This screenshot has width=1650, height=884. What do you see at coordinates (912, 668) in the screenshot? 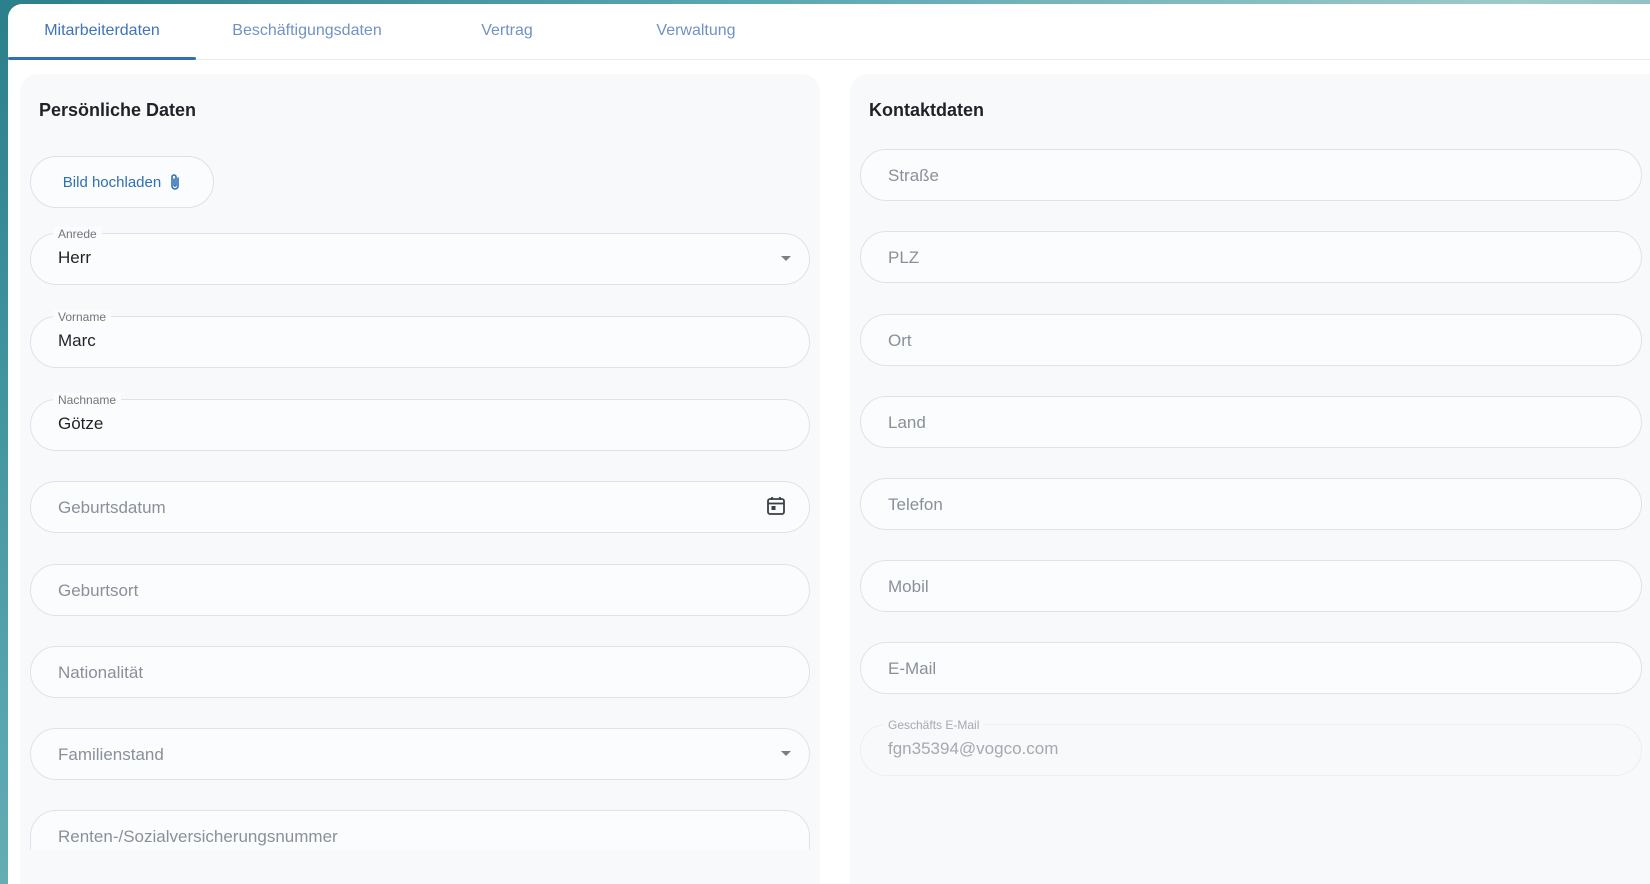
I see `email-placeholder: E-Mail` at bounding box center [912, 668].